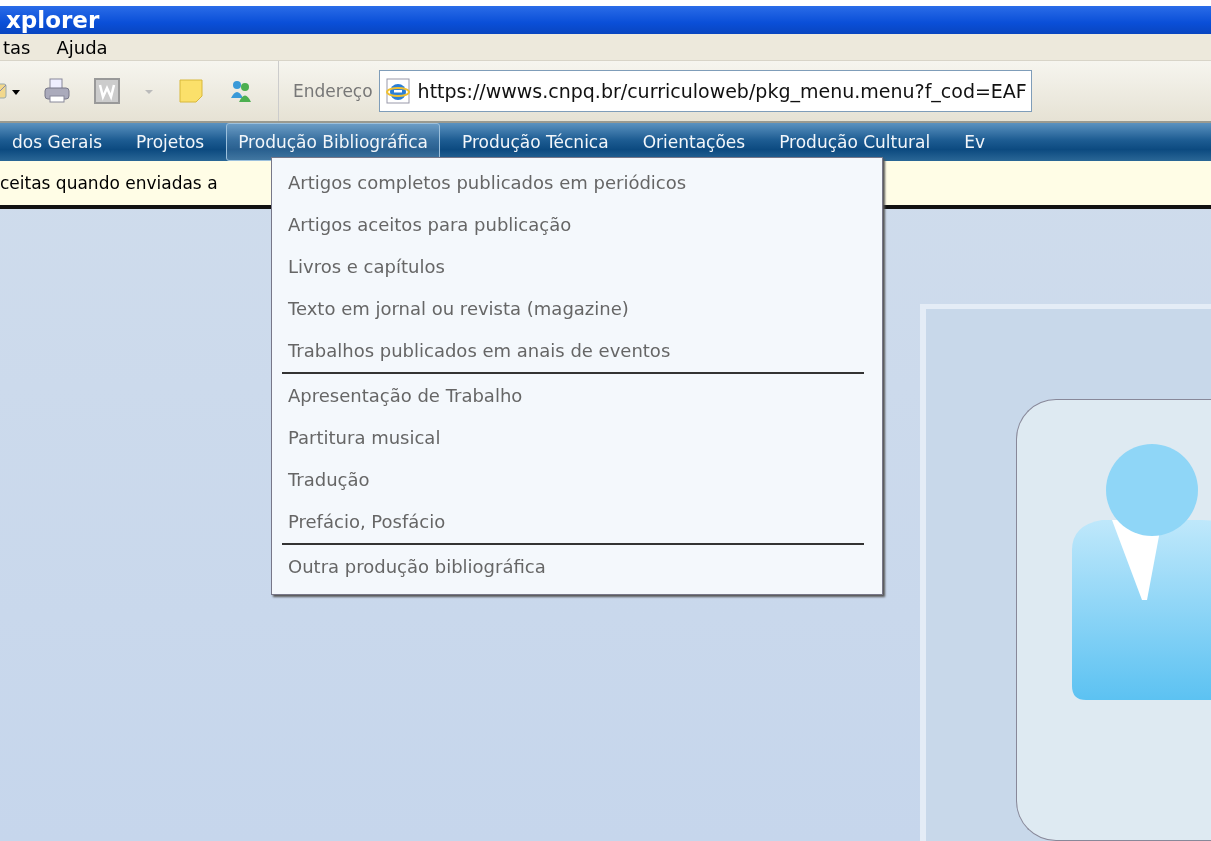 The width and height of the screenshot is (1211, 841). What do you see at coordinates (573, 438) in the screenshot?
I see `menu-item: Partitura musical` at bounding box center [573, 438].